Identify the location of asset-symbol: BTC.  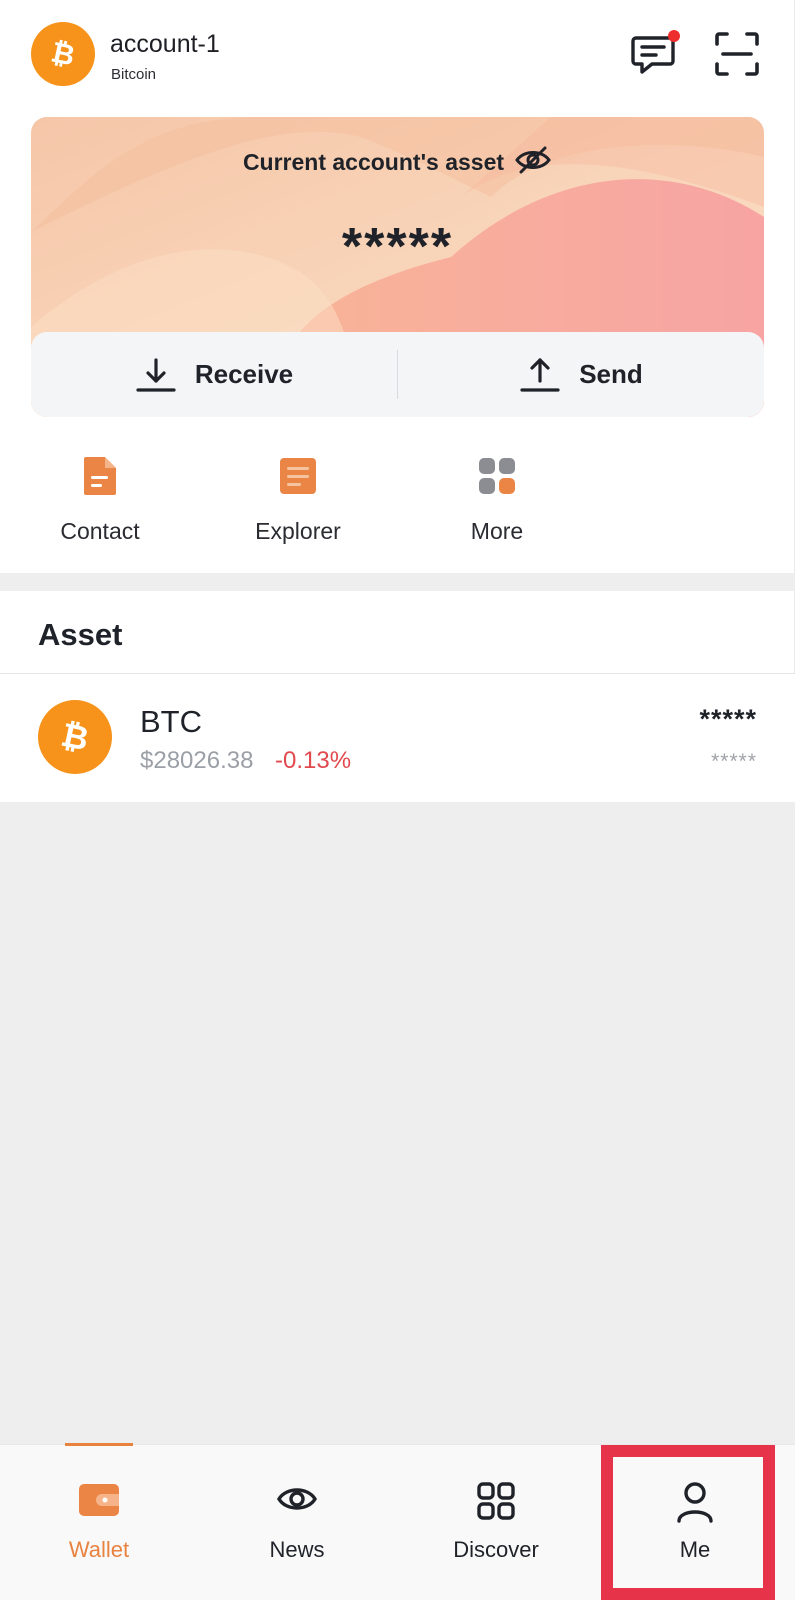
(171, 721).